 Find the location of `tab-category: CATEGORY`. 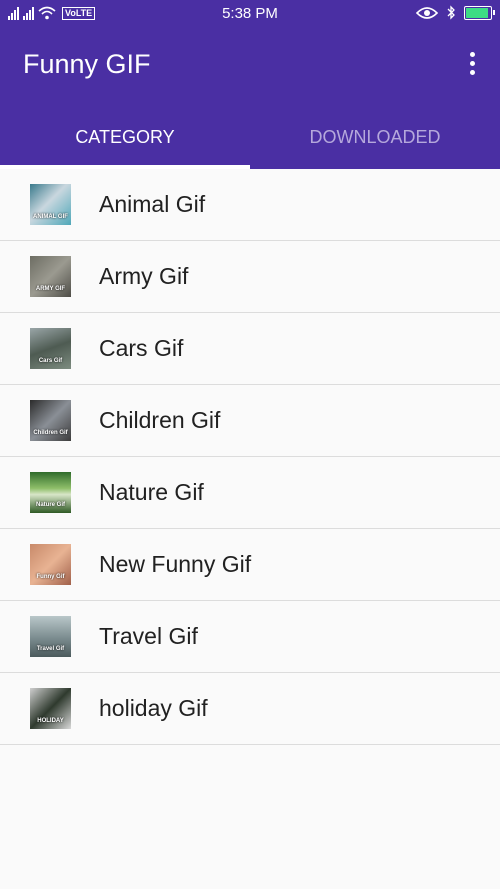

tab-category: CATEGORY is located at coordinates (125, 135).